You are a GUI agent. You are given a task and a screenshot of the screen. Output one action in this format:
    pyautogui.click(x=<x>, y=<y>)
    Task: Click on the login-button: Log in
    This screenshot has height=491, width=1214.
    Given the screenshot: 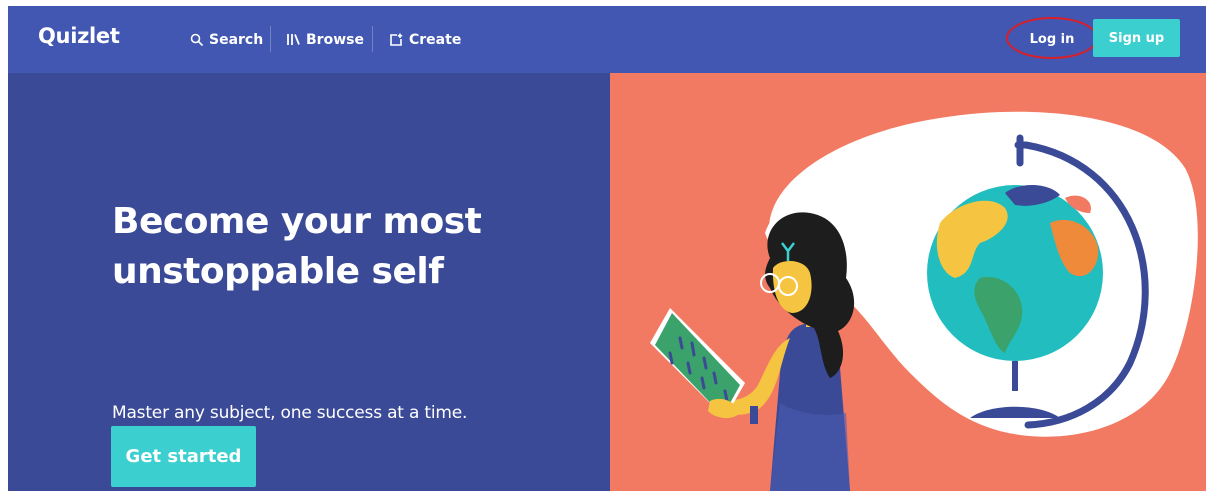 What is the action you would take?
    pyautogui.click(x=1052, y=39)
    